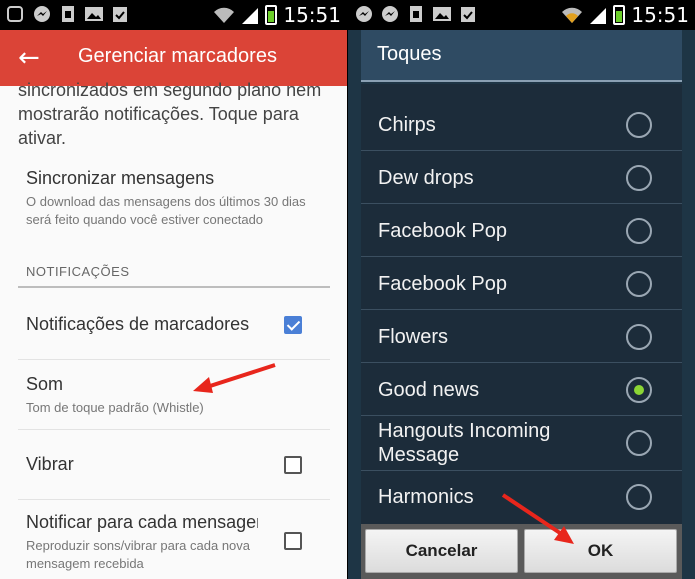 This screenshot has width=695, height=579. What do you see at coordinates (293, 465) in the screenshot?
I see `vibrate-checkbox` at bounding box center [293, 465].